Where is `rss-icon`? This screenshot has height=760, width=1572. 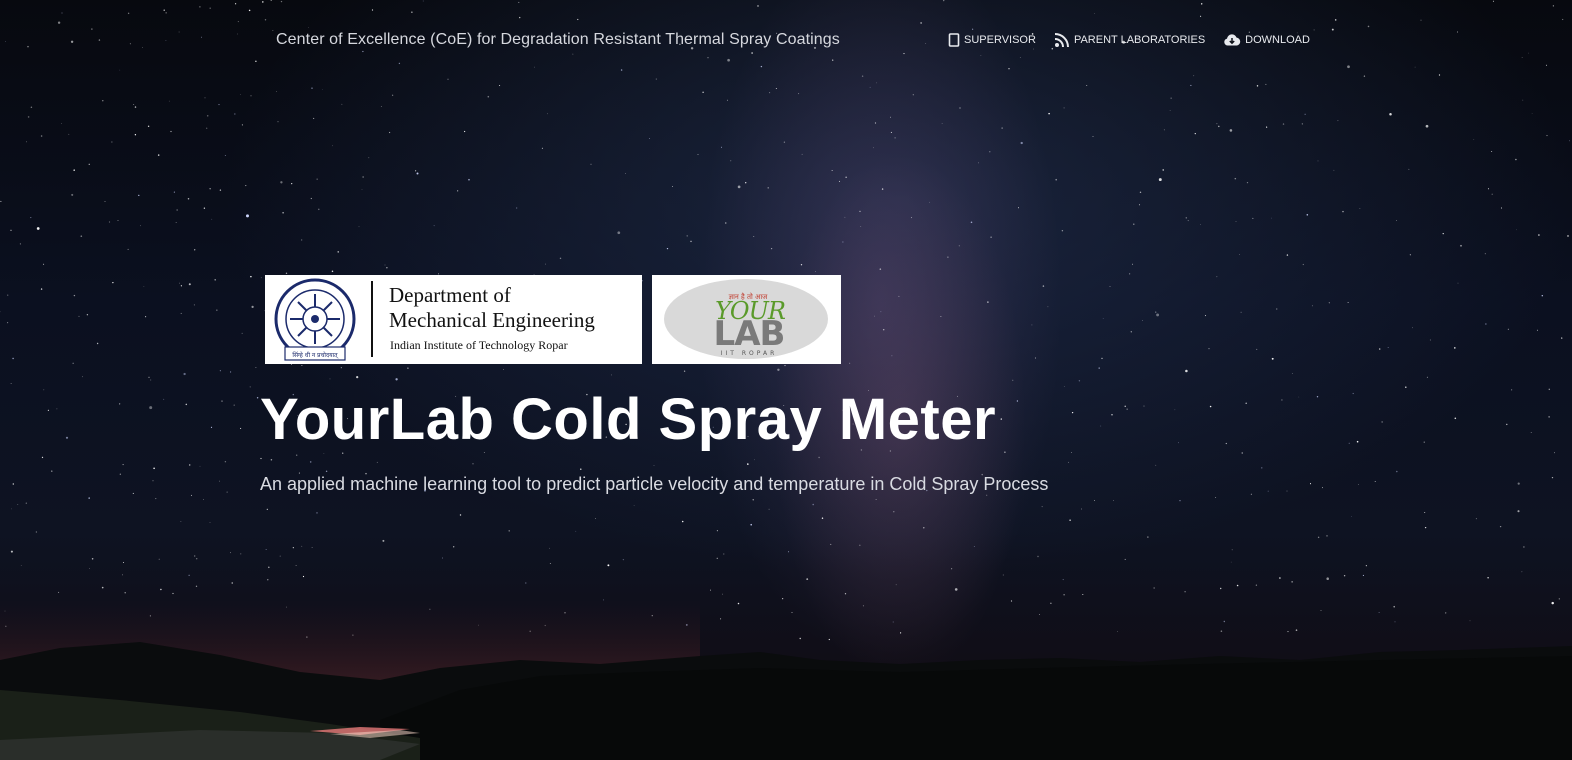 rss-icon is located at coordinates (1061, 40).